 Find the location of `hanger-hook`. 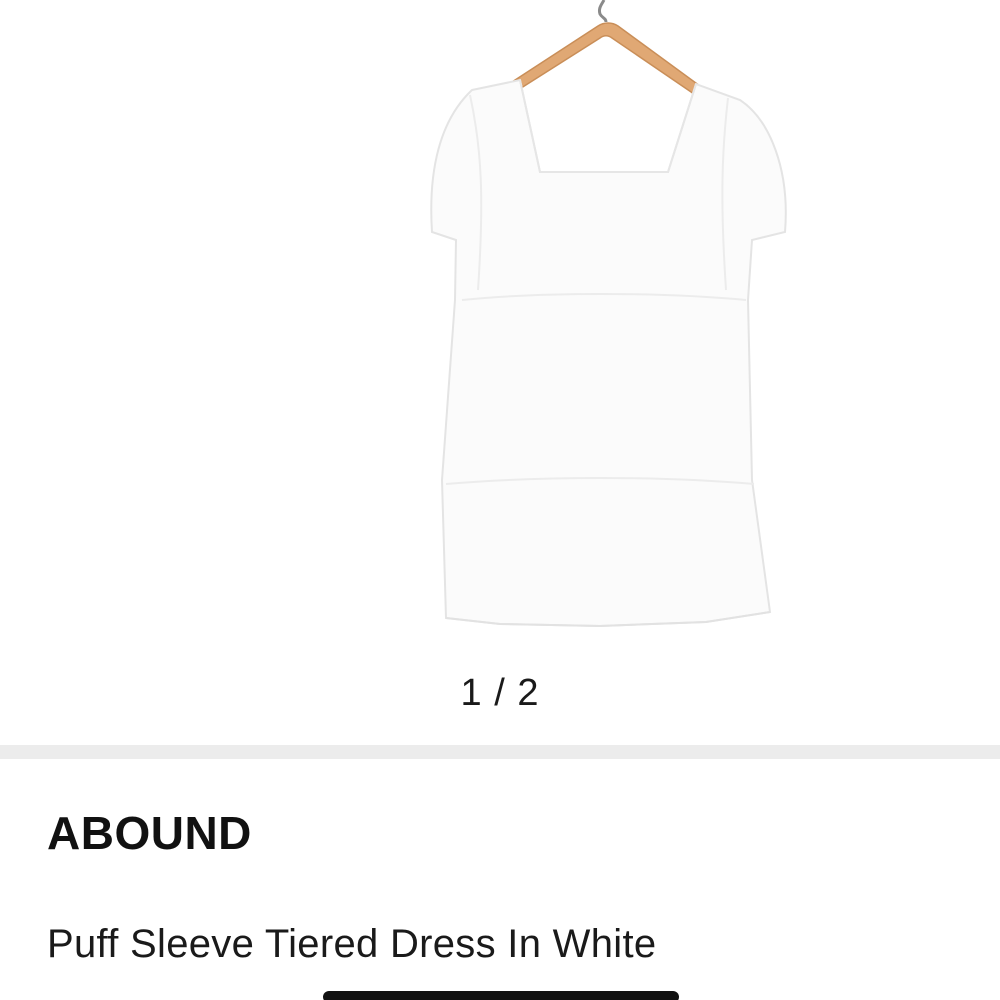

hanger-hook is located at coordinates (603, 11).